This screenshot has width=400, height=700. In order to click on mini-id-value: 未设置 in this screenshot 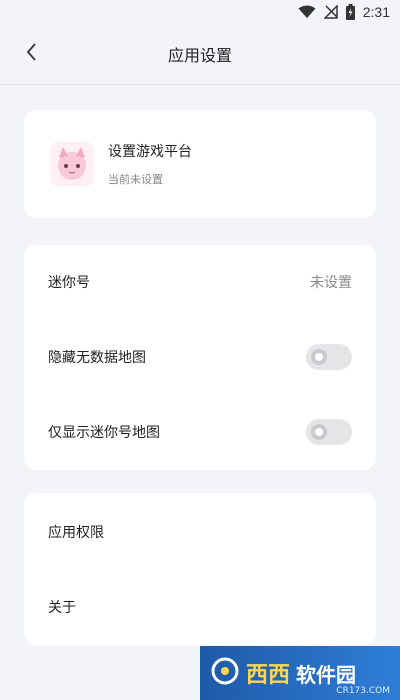, I will do `click(331, 283)`.